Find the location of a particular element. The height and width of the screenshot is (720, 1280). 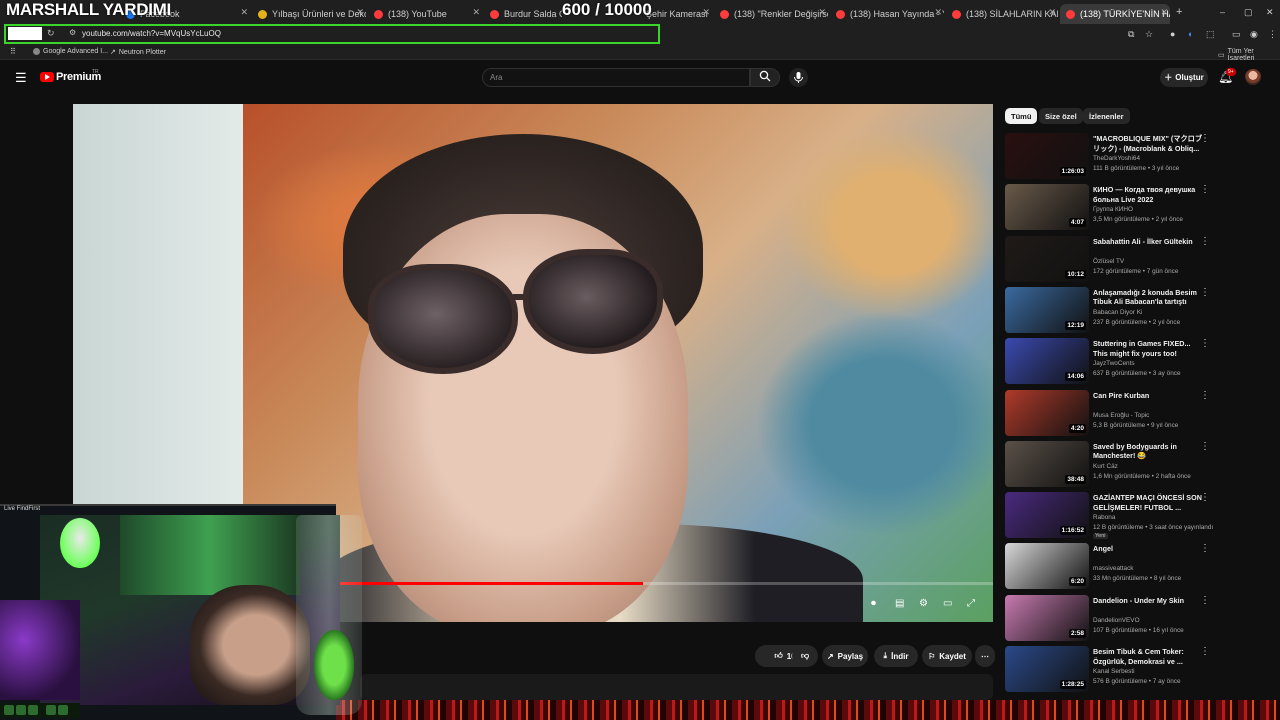

video-thumbnail: 10:12 is located at coordinates (1047, 258).